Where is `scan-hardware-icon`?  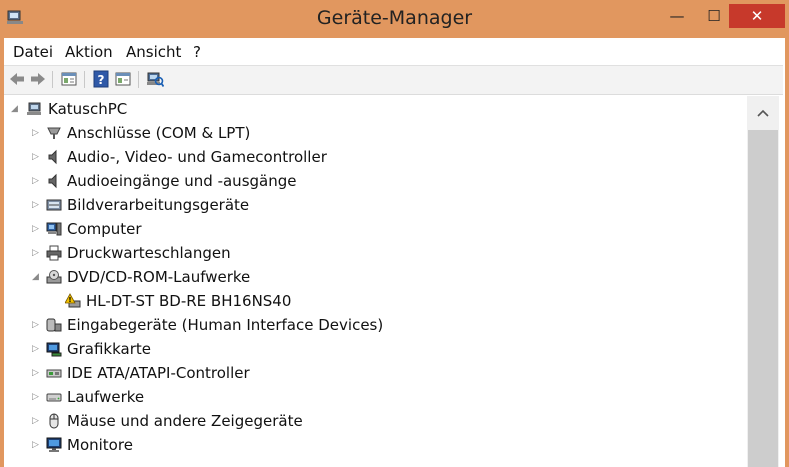 scan-hardware-icon is located at coordinates (155, 79).